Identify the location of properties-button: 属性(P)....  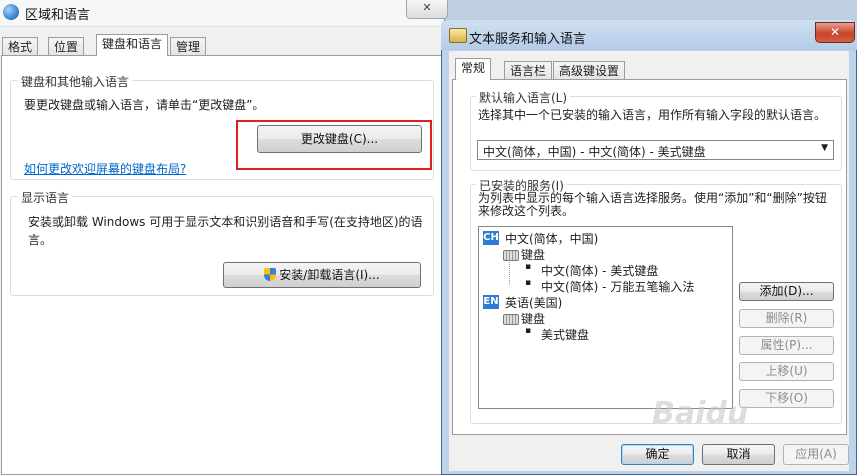
(786, 345).